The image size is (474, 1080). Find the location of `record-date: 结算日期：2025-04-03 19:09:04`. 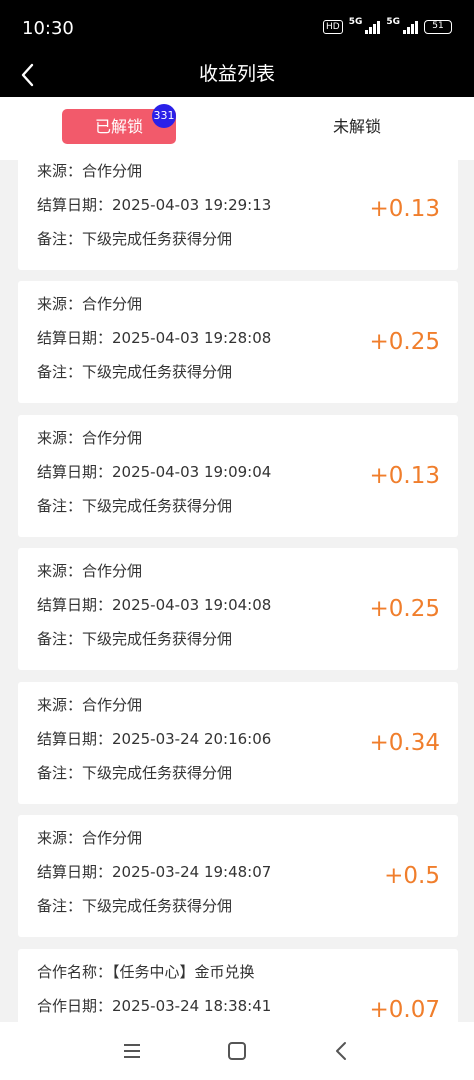

record-date: 结算日期：2025-04-03 19:09:04 is located at coordinates (154, 472).